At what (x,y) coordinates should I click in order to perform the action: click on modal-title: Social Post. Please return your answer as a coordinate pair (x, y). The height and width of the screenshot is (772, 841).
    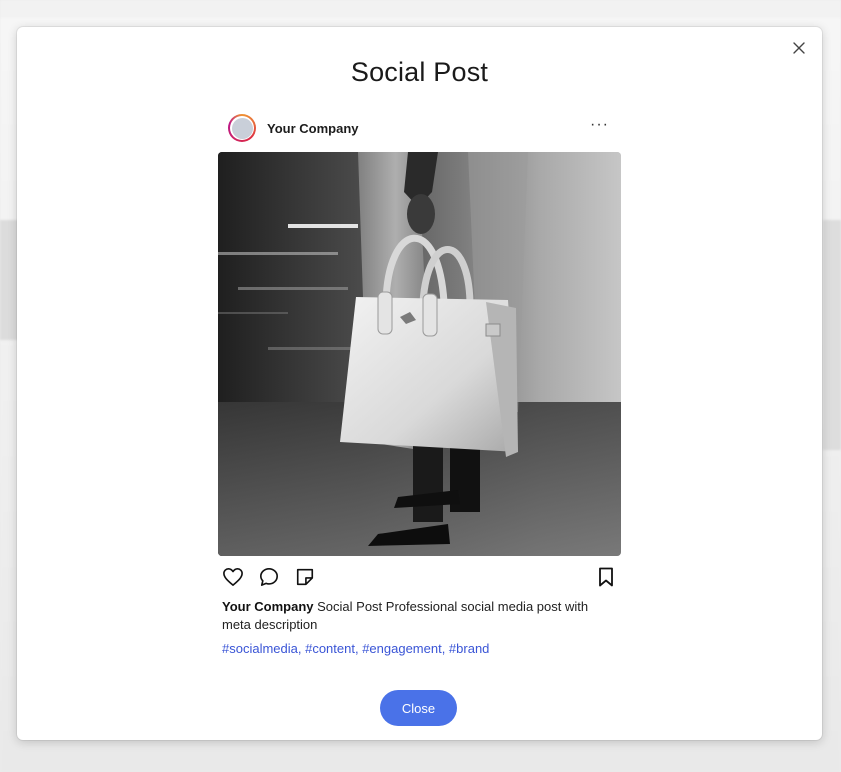
    Looking at the image, I should click on (419, 72).